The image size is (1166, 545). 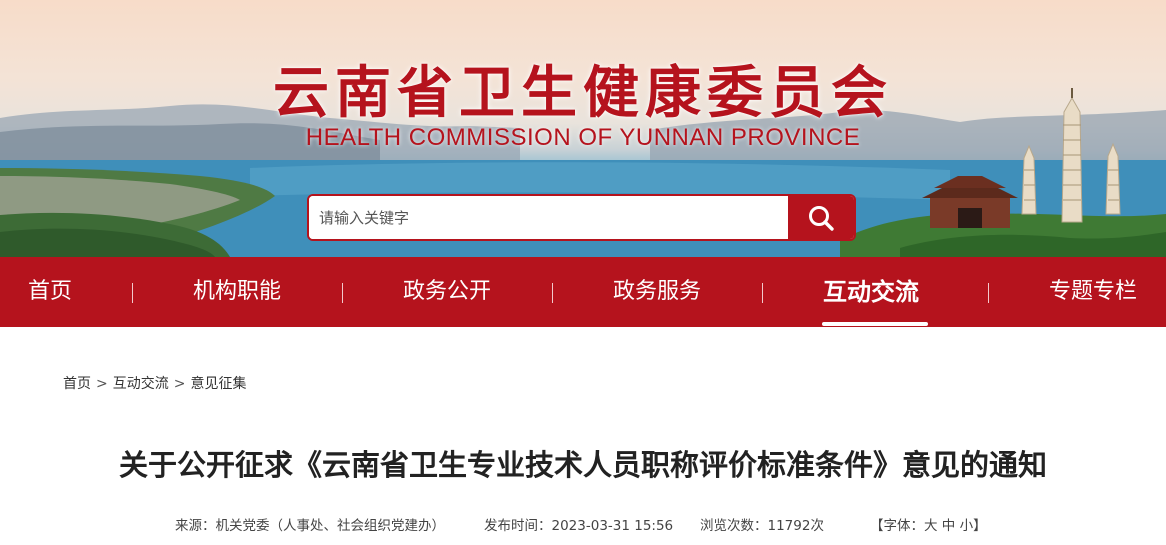 What do you see at coordinates (447, 292) in the screenshot?
I see `nav-item-government-affairs: 政务公开` at bounding box center [447, 292].